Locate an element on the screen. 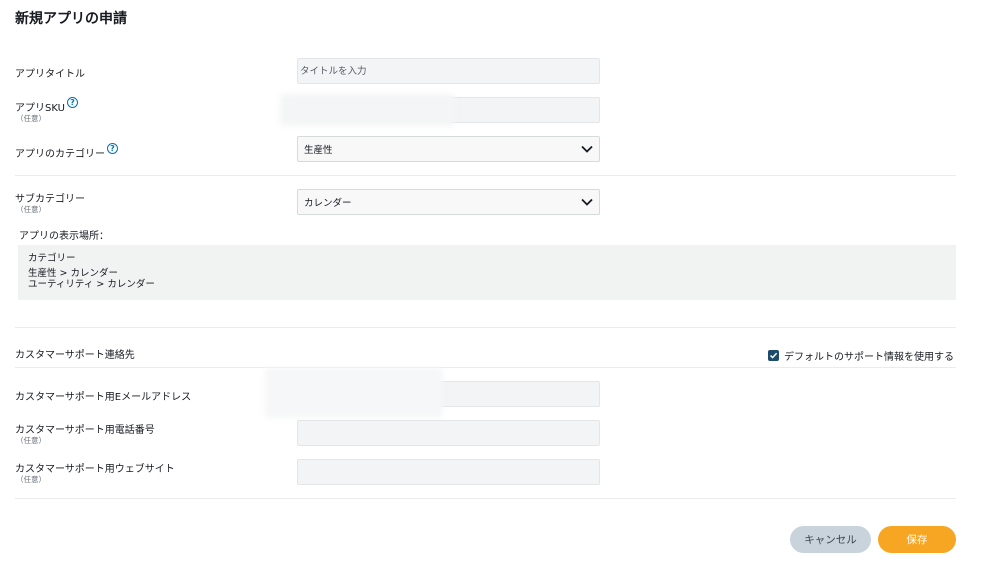  cancel-button: キャンセル is located at coordinates (830, 539).